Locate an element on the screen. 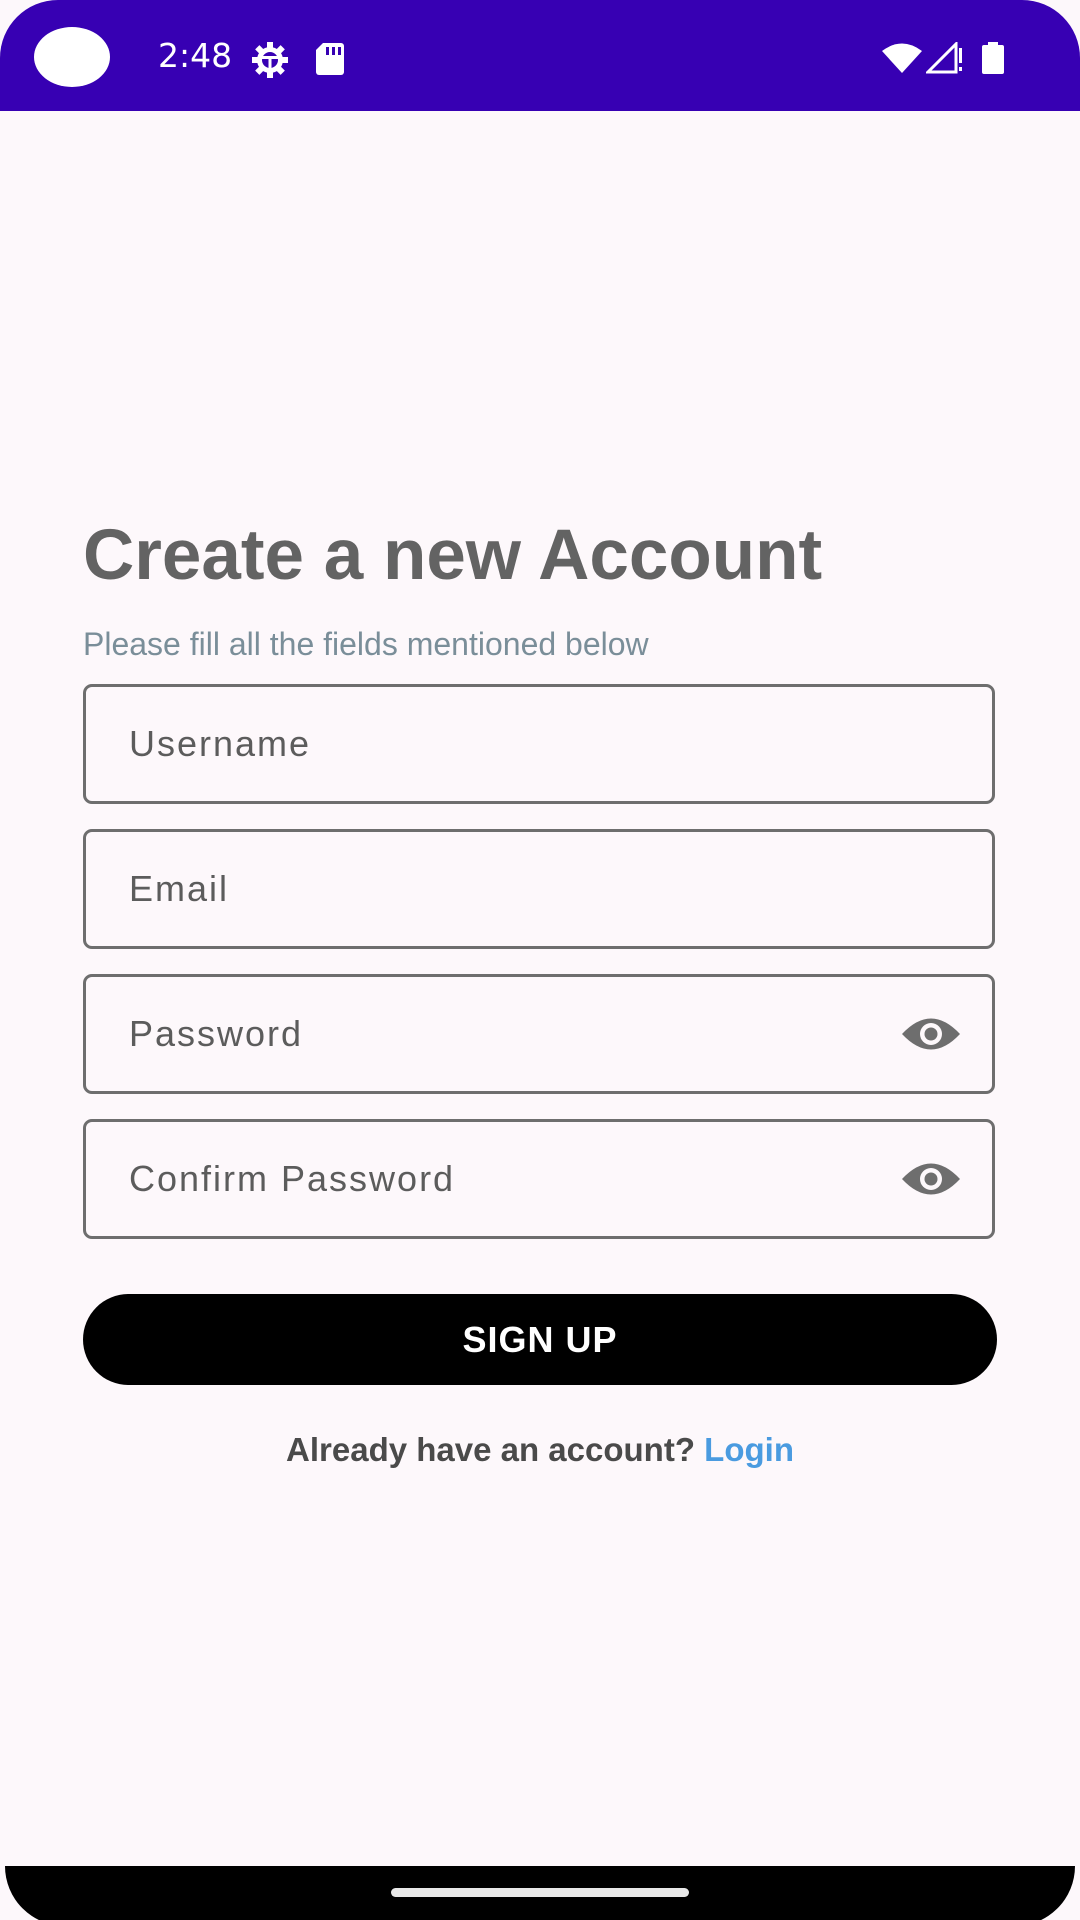 This screenshot has width=1080, height=1920. username-field: Username is located at coordinates (539, 744).